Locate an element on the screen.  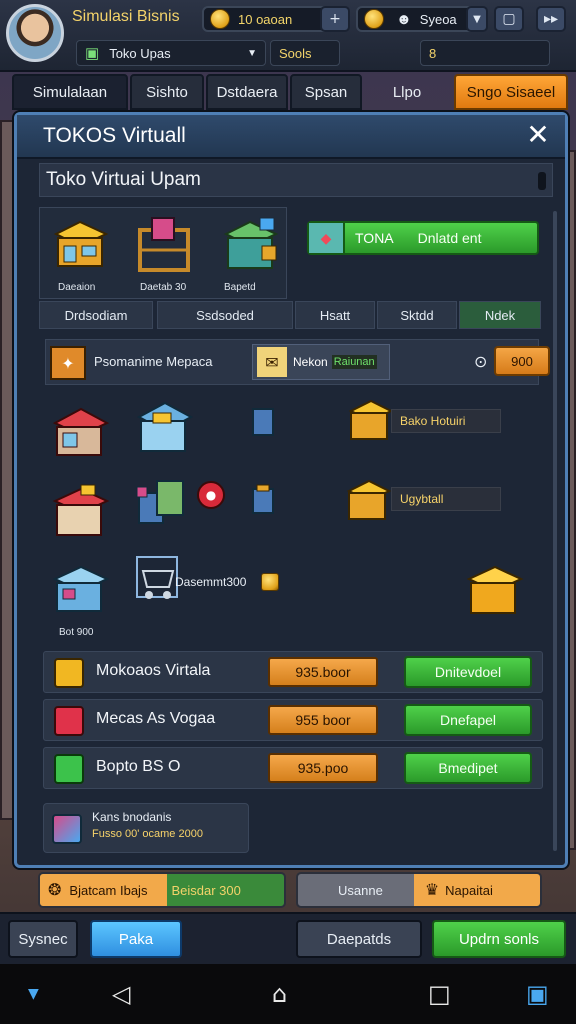
product-row: Bopto BS O 935.poo Bmedipet is located at coordinates (293, 768).